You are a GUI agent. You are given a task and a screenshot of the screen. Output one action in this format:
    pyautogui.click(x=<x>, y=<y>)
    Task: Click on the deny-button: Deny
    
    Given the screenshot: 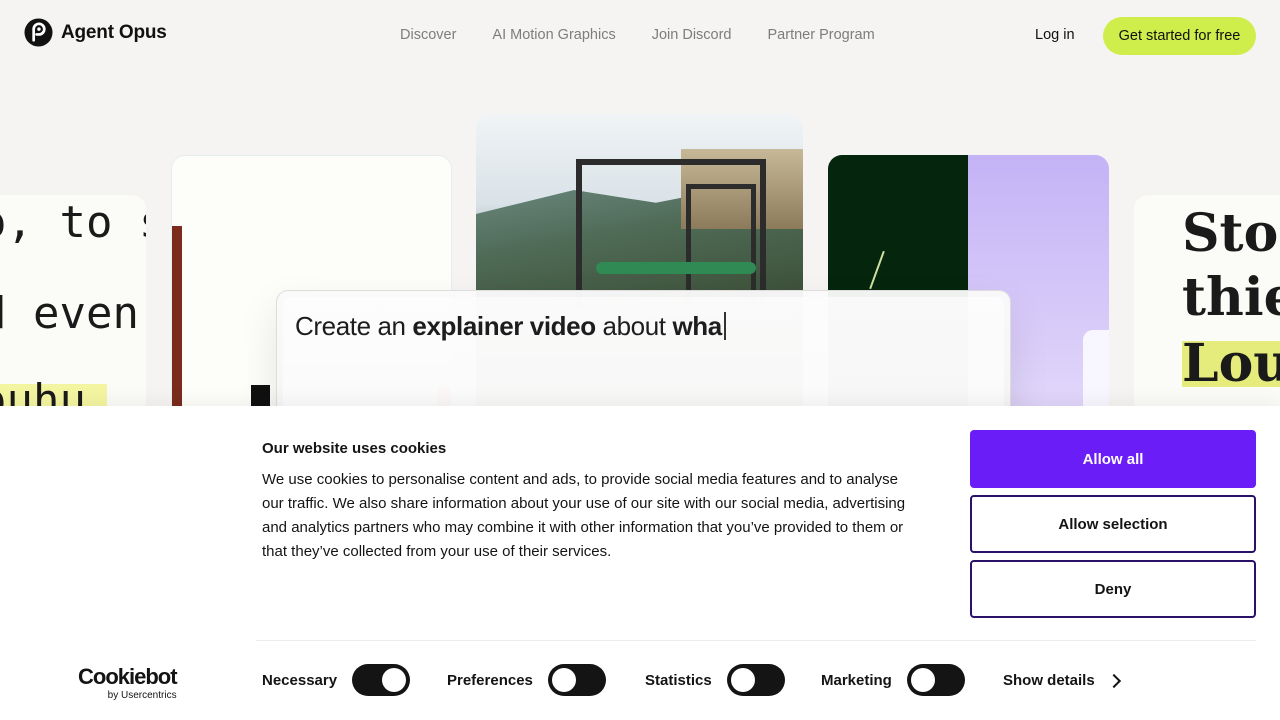 What is the action you would take?
    pyautogui.click(x=1113, y=589)
    